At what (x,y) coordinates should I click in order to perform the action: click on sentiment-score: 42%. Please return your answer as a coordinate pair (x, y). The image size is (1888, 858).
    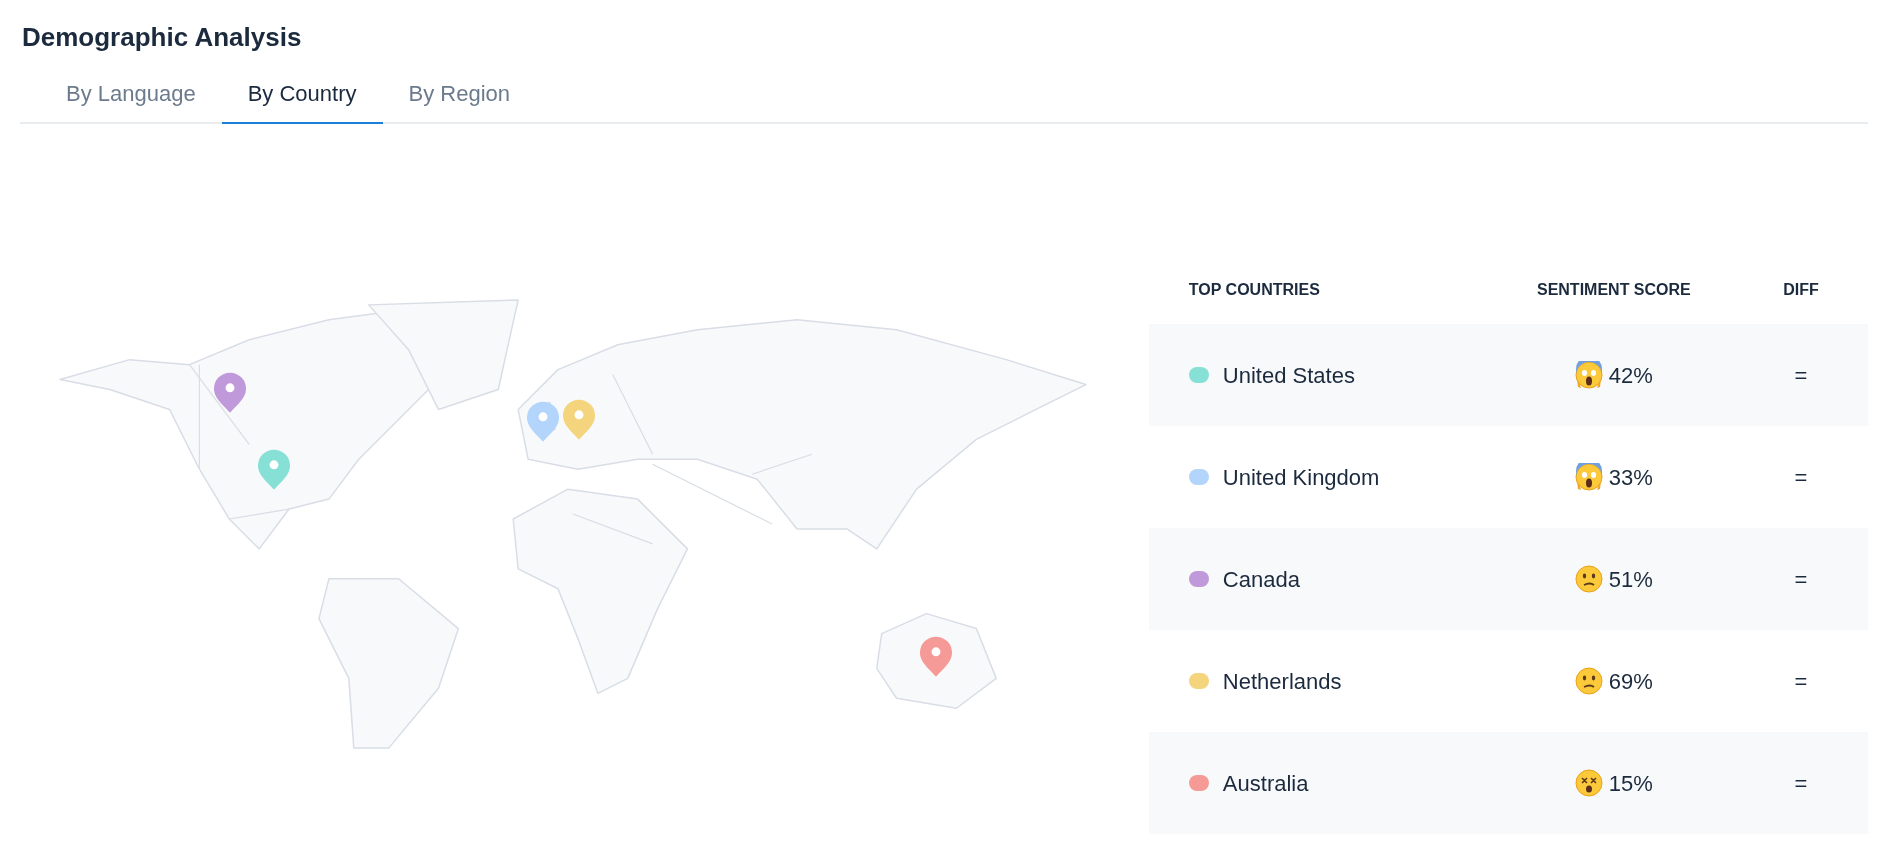
    Looking at the image, I should click on (1630, 375).